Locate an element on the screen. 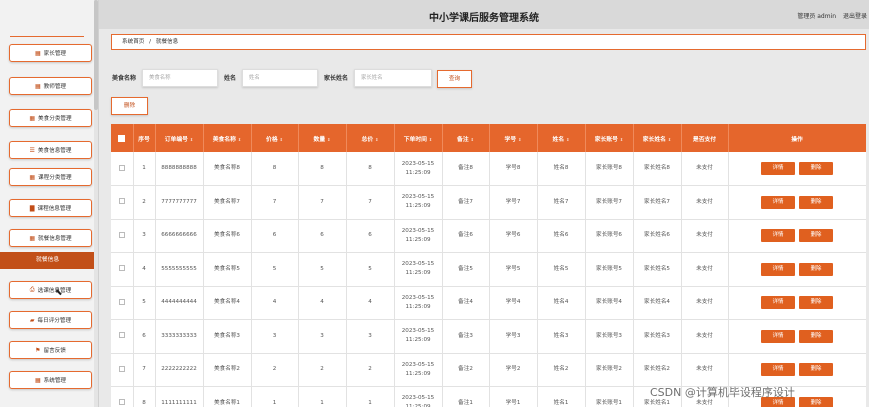 This screenshot has width=869, height=407. sidebar-item-label: 每日评分管理 is located at coordinates (54, 321).